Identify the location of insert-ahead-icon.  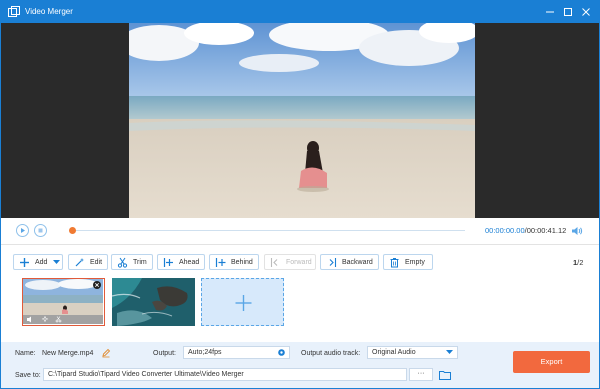
(168, 262).